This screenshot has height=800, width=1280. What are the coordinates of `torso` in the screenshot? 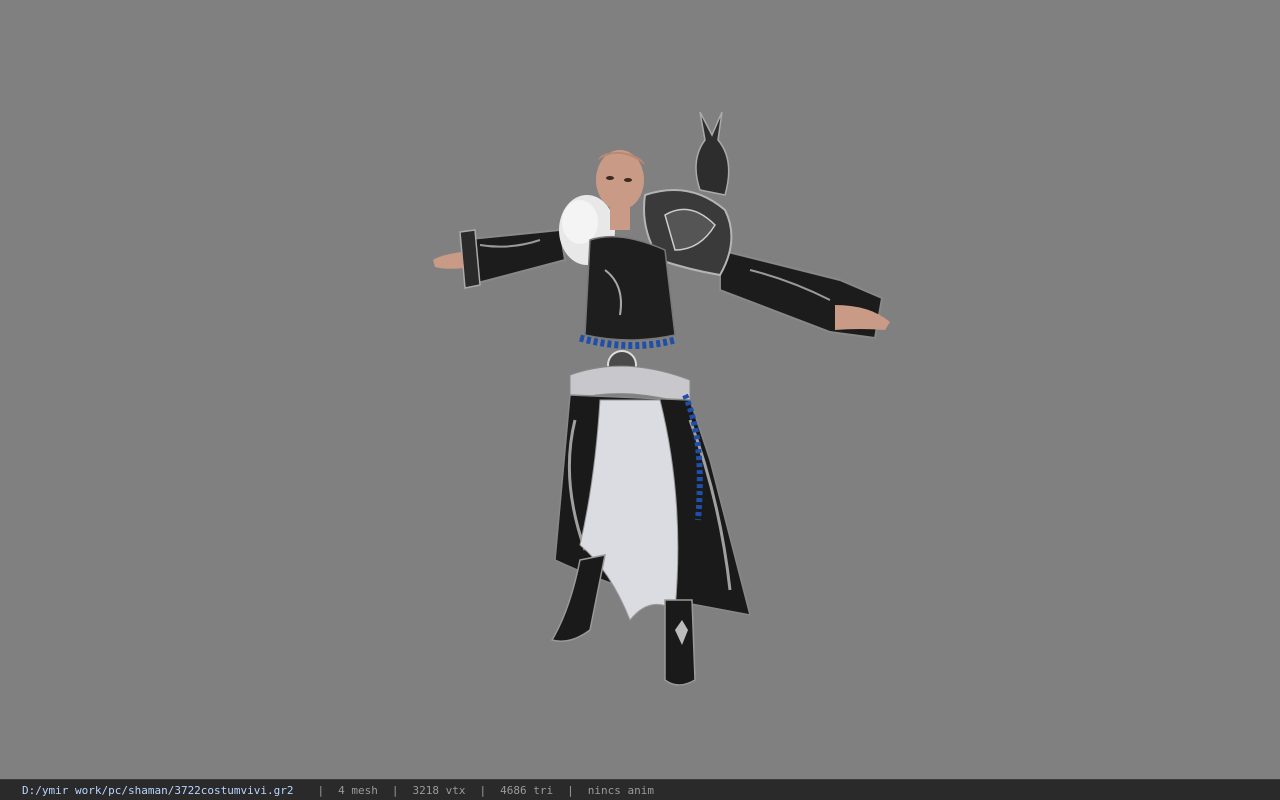 It's located at (630, 288).